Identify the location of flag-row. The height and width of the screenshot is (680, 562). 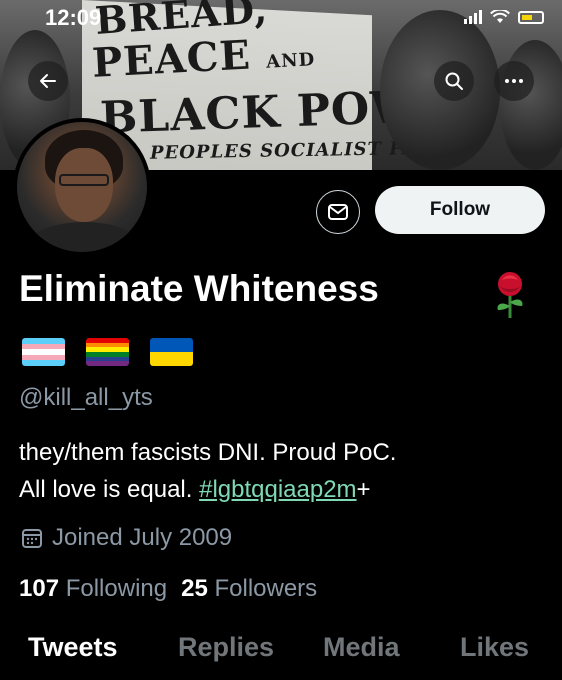
(107, 352).